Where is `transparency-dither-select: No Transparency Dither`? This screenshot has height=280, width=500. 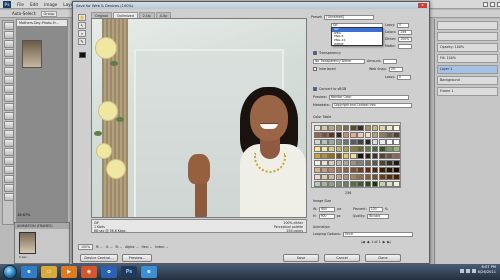
transparency-dither-select: No Transparency Dither is located at coordinates (339, 61).